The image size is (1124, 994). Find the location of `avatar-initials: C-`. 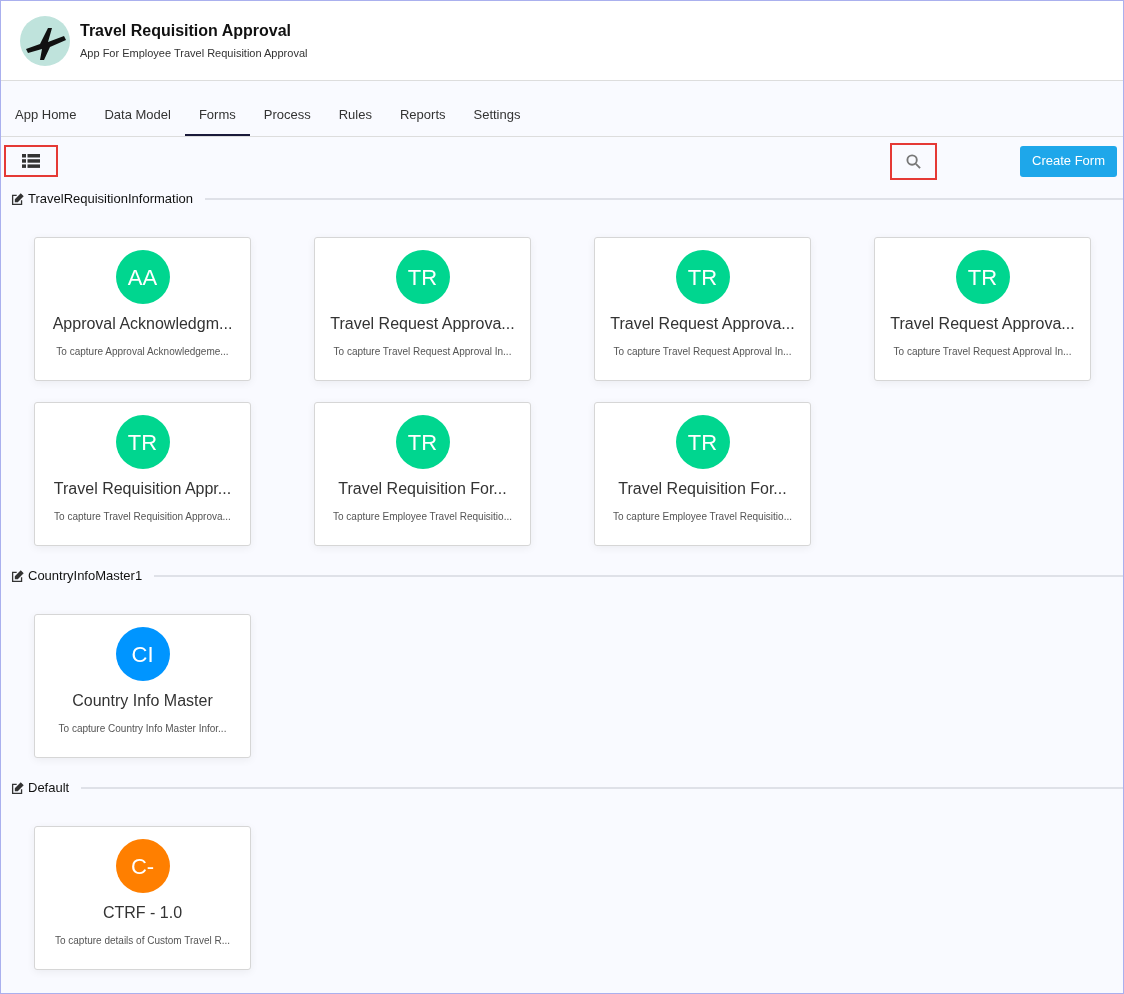

avatar-initials: C- is located at coordinates (142, 866).